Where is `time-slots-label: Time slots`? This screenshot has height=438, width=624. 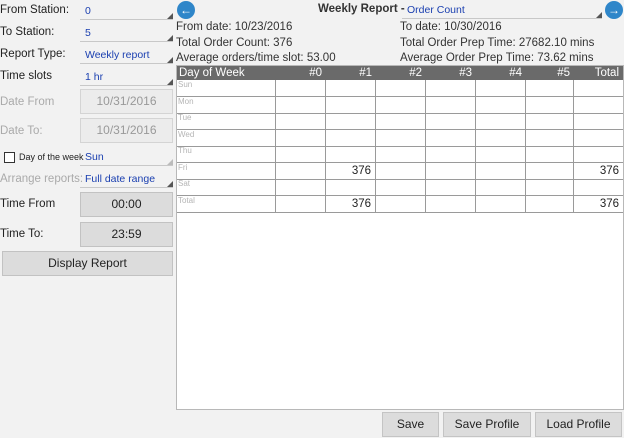
time-slots-label: Time slots is located at coordinates (26, 76).